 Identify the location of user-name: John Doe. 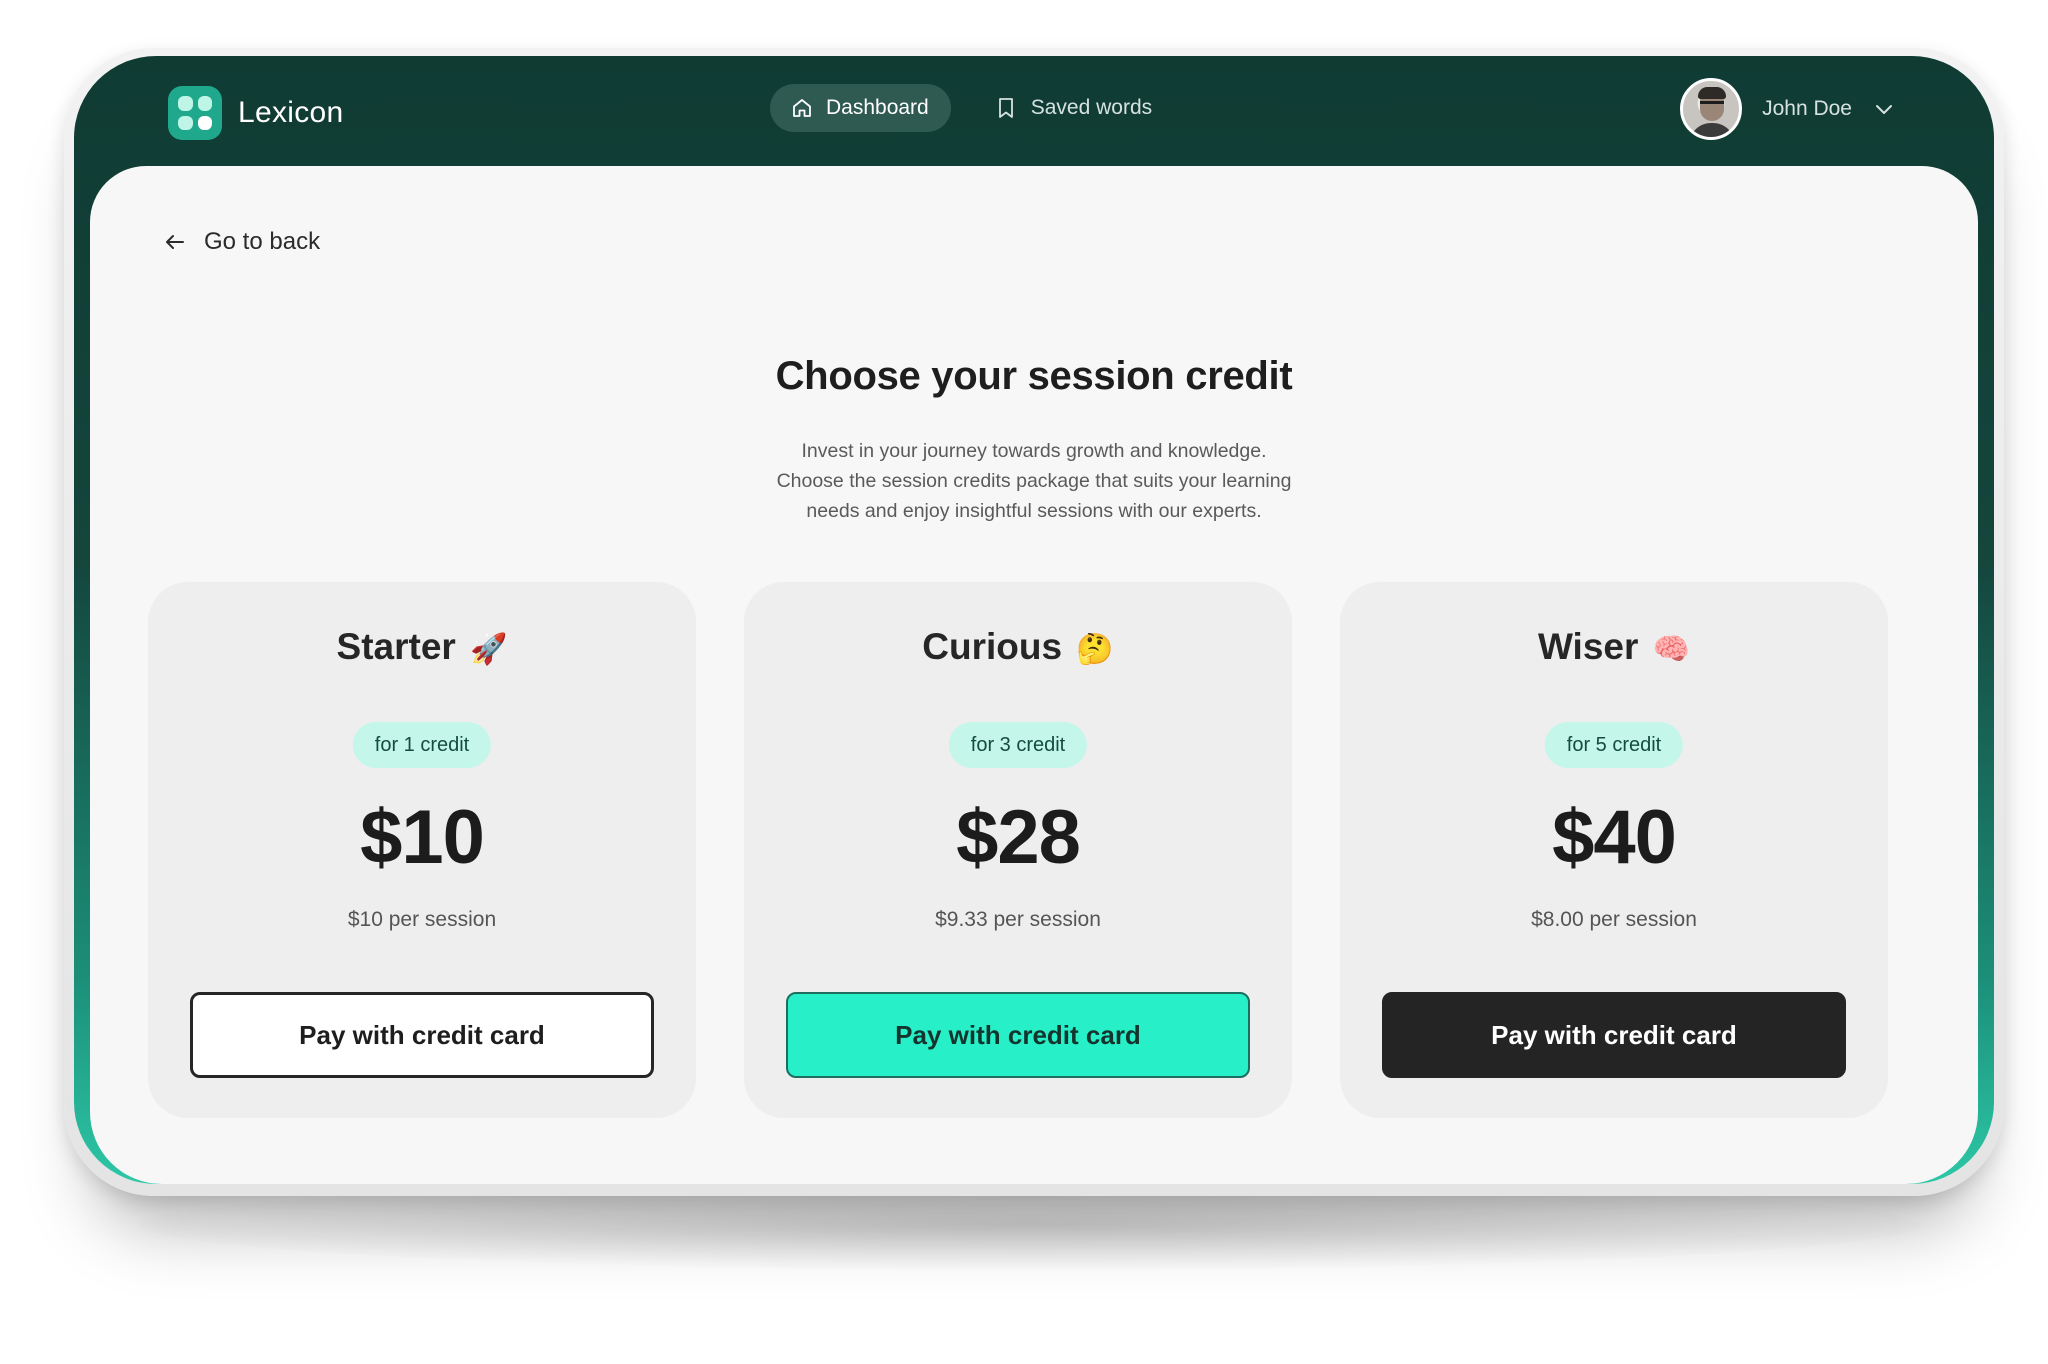
(1807, 108).